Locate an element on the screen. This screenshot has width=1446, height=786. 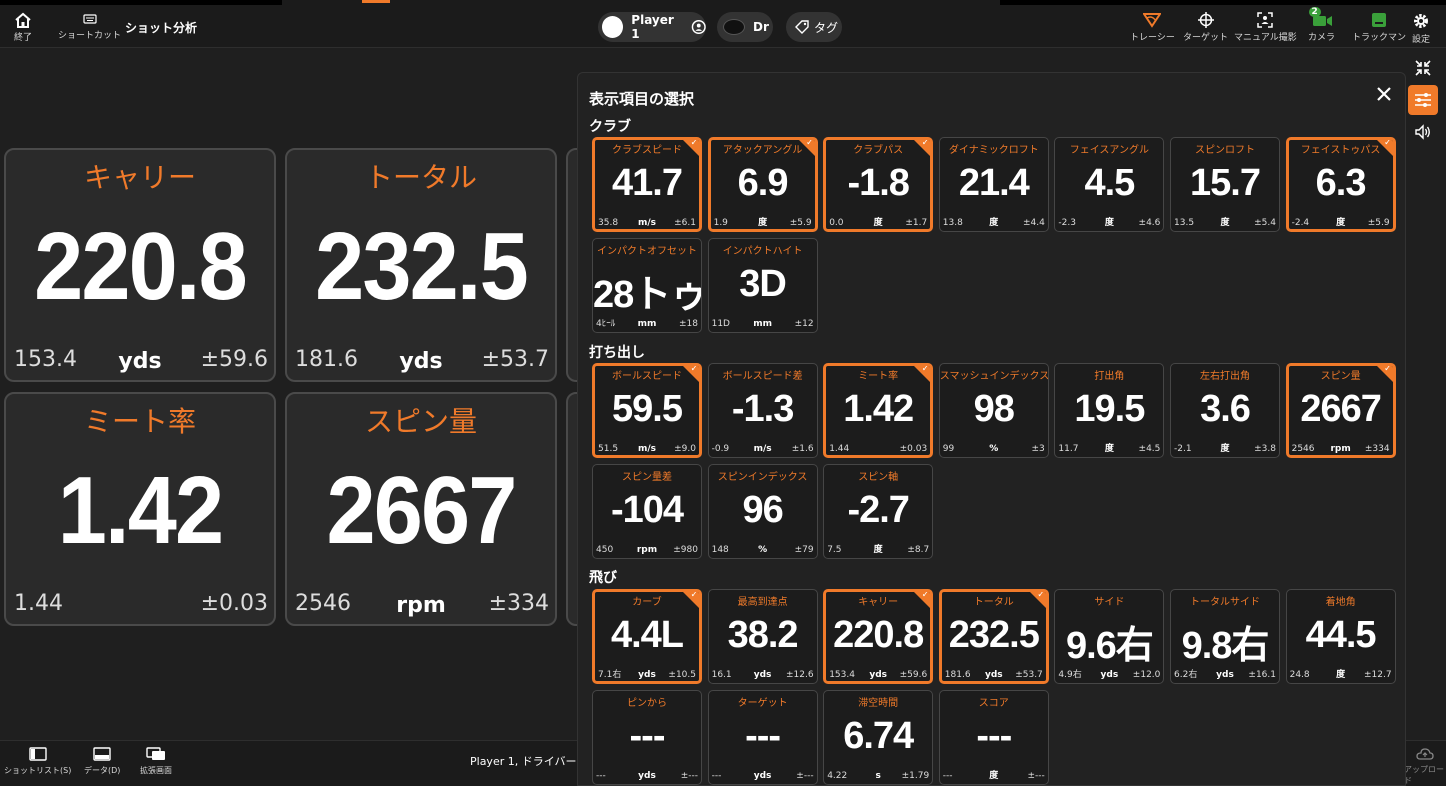
metric-cell: ダイナミックロフト 21.4 13.8 度 ±4.4 is located at coordinates (993, 184).